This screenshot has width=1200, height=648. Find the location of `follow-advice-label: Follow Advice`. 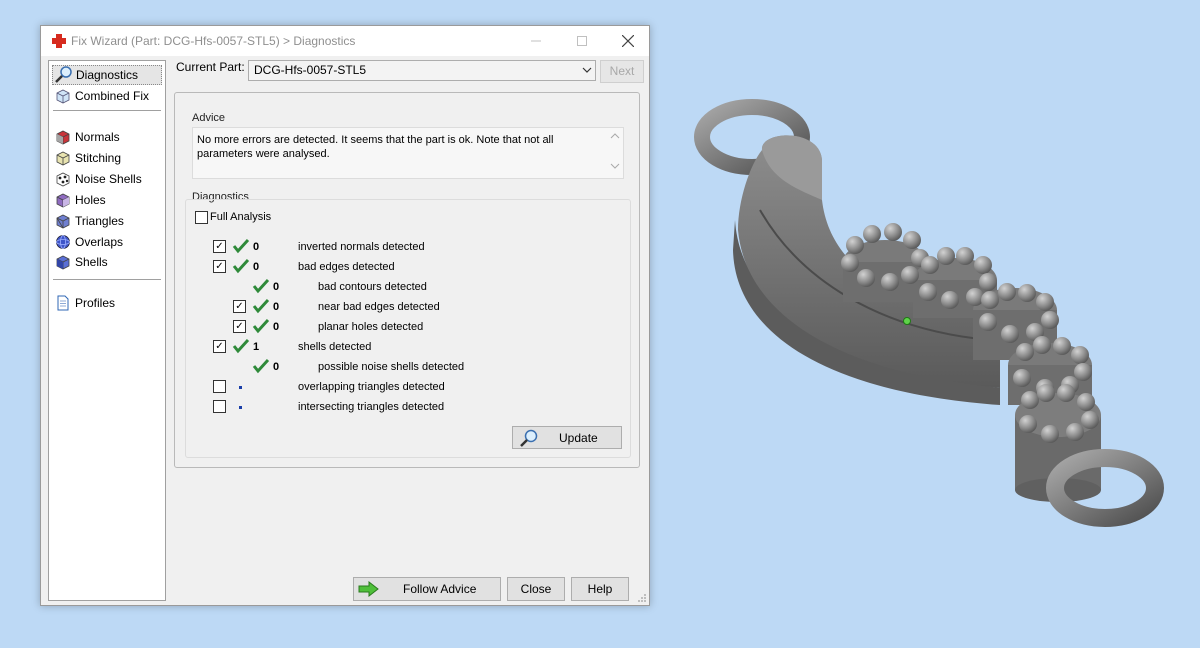

follow-advice-label: Follow Advice is located at coordinates (440, 589).